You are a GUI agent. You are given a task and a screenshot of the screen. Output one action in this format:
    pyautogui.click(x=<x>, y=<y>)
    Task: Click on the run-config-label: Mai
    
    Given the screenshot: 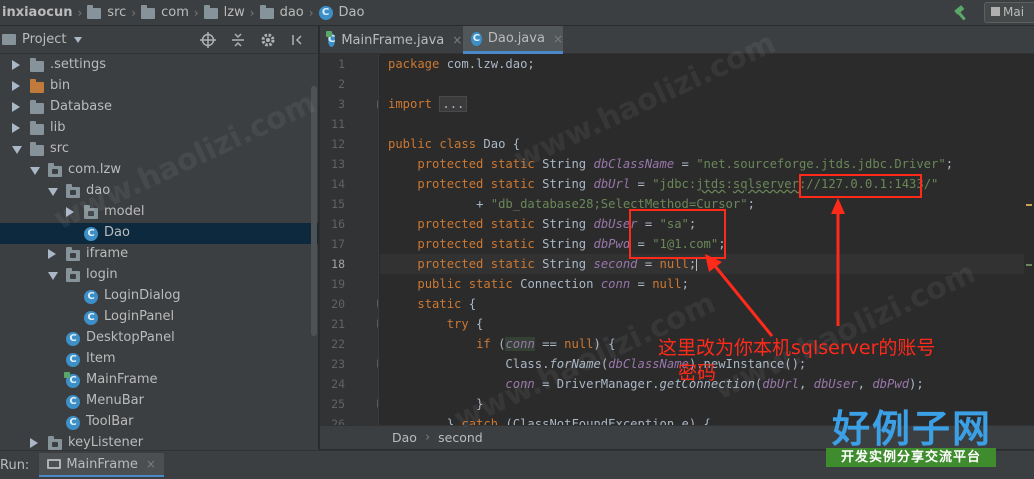 What is the action you would take?
    pyautogui.click(x=1014, y=12)
    